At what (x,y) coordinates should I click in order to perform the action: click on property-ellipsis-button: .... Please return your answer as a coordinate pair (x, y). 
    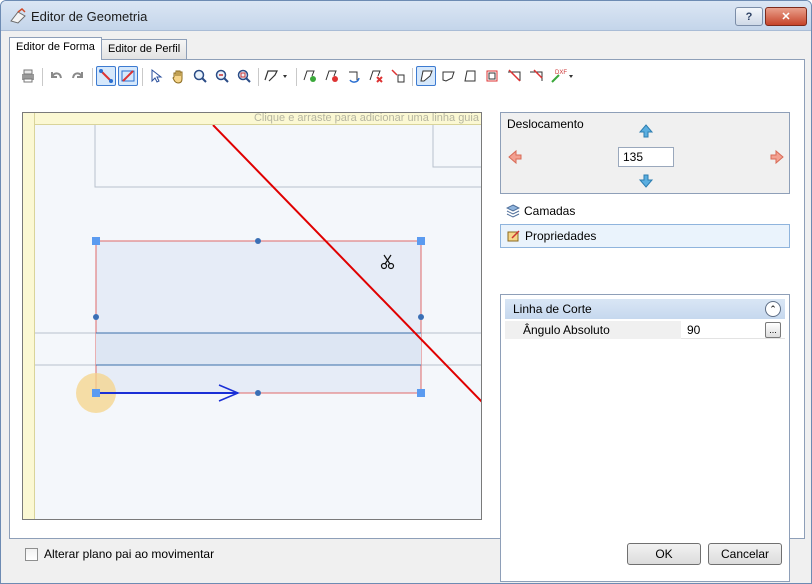
    Looking at the image, I should click on (773, 330).